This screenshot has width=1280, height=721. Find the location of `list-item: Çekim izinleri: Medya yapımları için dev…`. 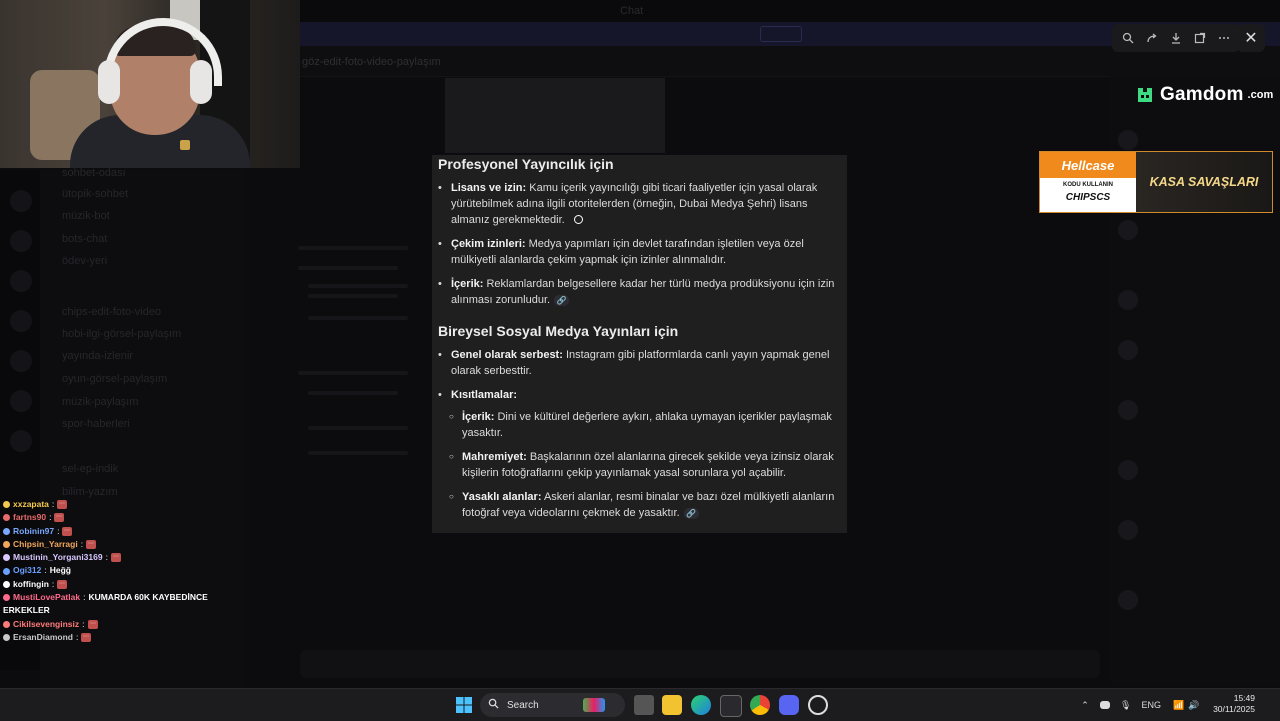

list-item: Çekim izinleri: Medya yapımları için dev… is located at coordinates (642, 252).